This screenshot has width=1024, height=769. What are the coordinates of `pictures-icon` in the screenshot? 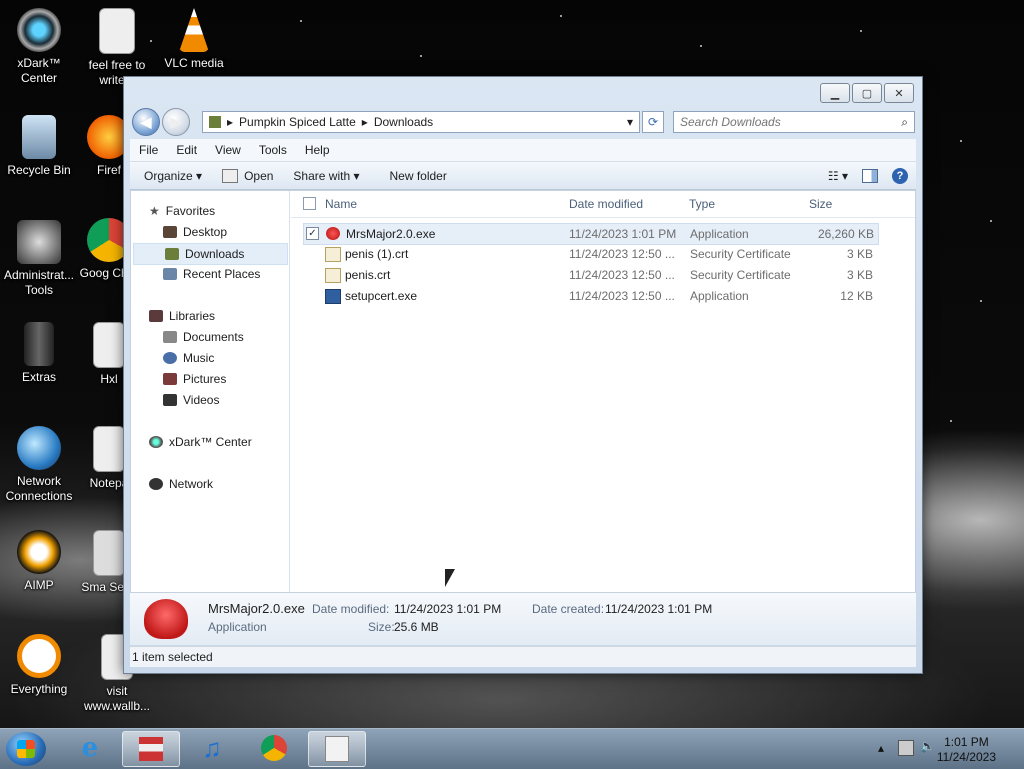 It's located at (170, 379).